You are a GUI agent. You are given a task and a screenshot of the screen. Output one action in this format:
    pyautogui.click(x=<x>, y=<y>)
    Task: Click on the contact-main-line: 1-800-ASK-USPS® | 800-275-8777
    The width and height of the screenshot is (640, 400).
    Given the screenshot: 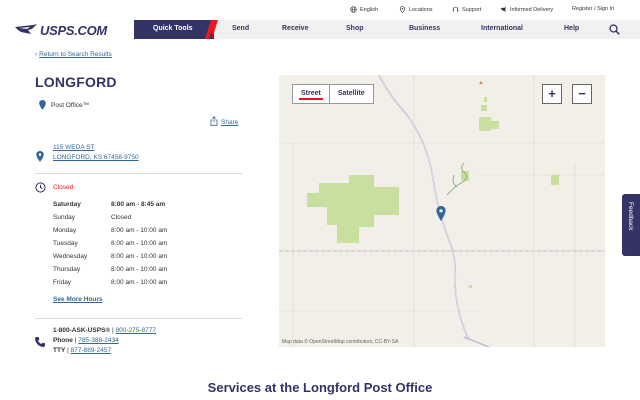 What is the action you would take?
    pyautogui.click(x=104, y=330)
    